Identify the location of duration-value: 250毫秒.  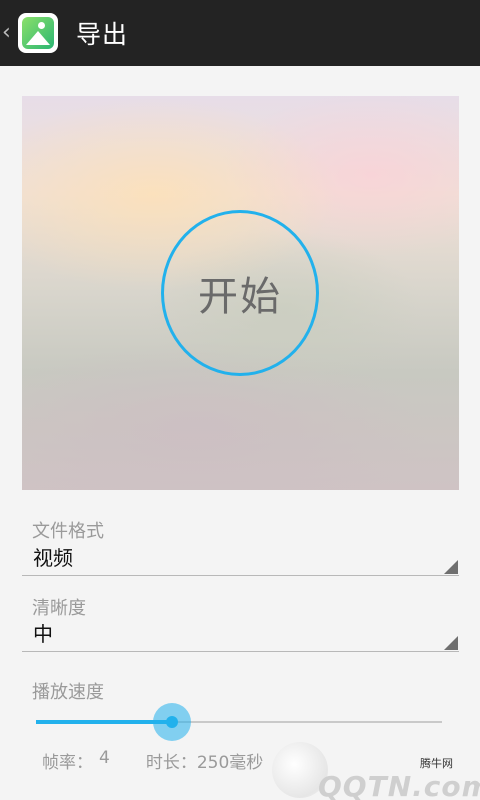
(230, 763).